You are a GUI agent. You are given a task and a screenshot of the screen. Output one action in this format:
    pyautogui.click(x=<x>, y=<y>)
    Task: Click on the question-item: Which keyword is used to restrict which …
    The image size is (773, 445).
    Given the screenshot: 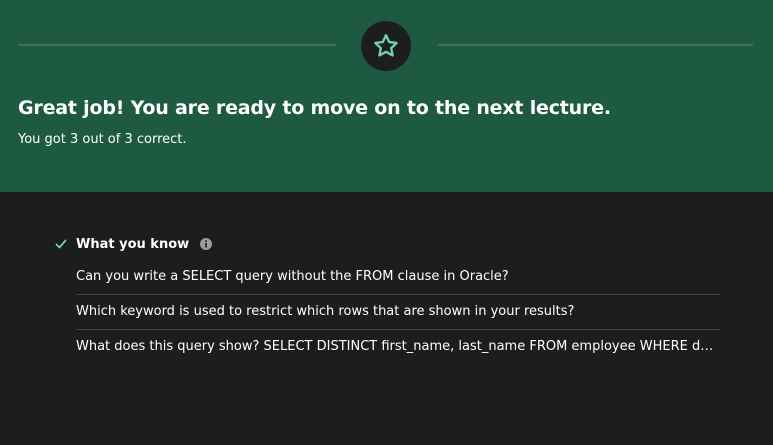 What is the action you would take?
    pyautogui.click(x=398, y=312)
    